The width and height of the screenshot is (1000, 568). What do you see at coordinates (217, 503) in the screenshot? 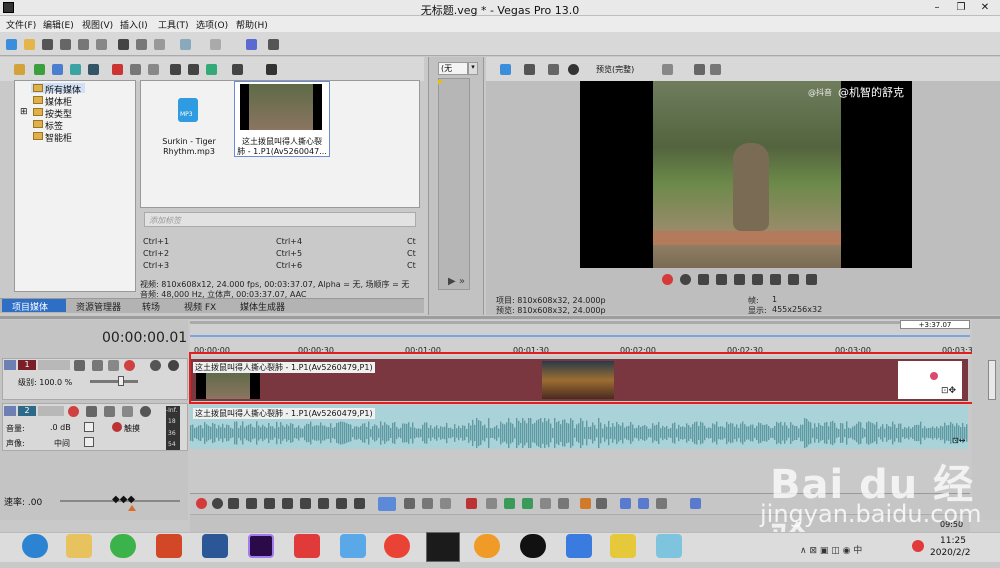
I see `tl-loop-icon` at bounding box center [217, 503].